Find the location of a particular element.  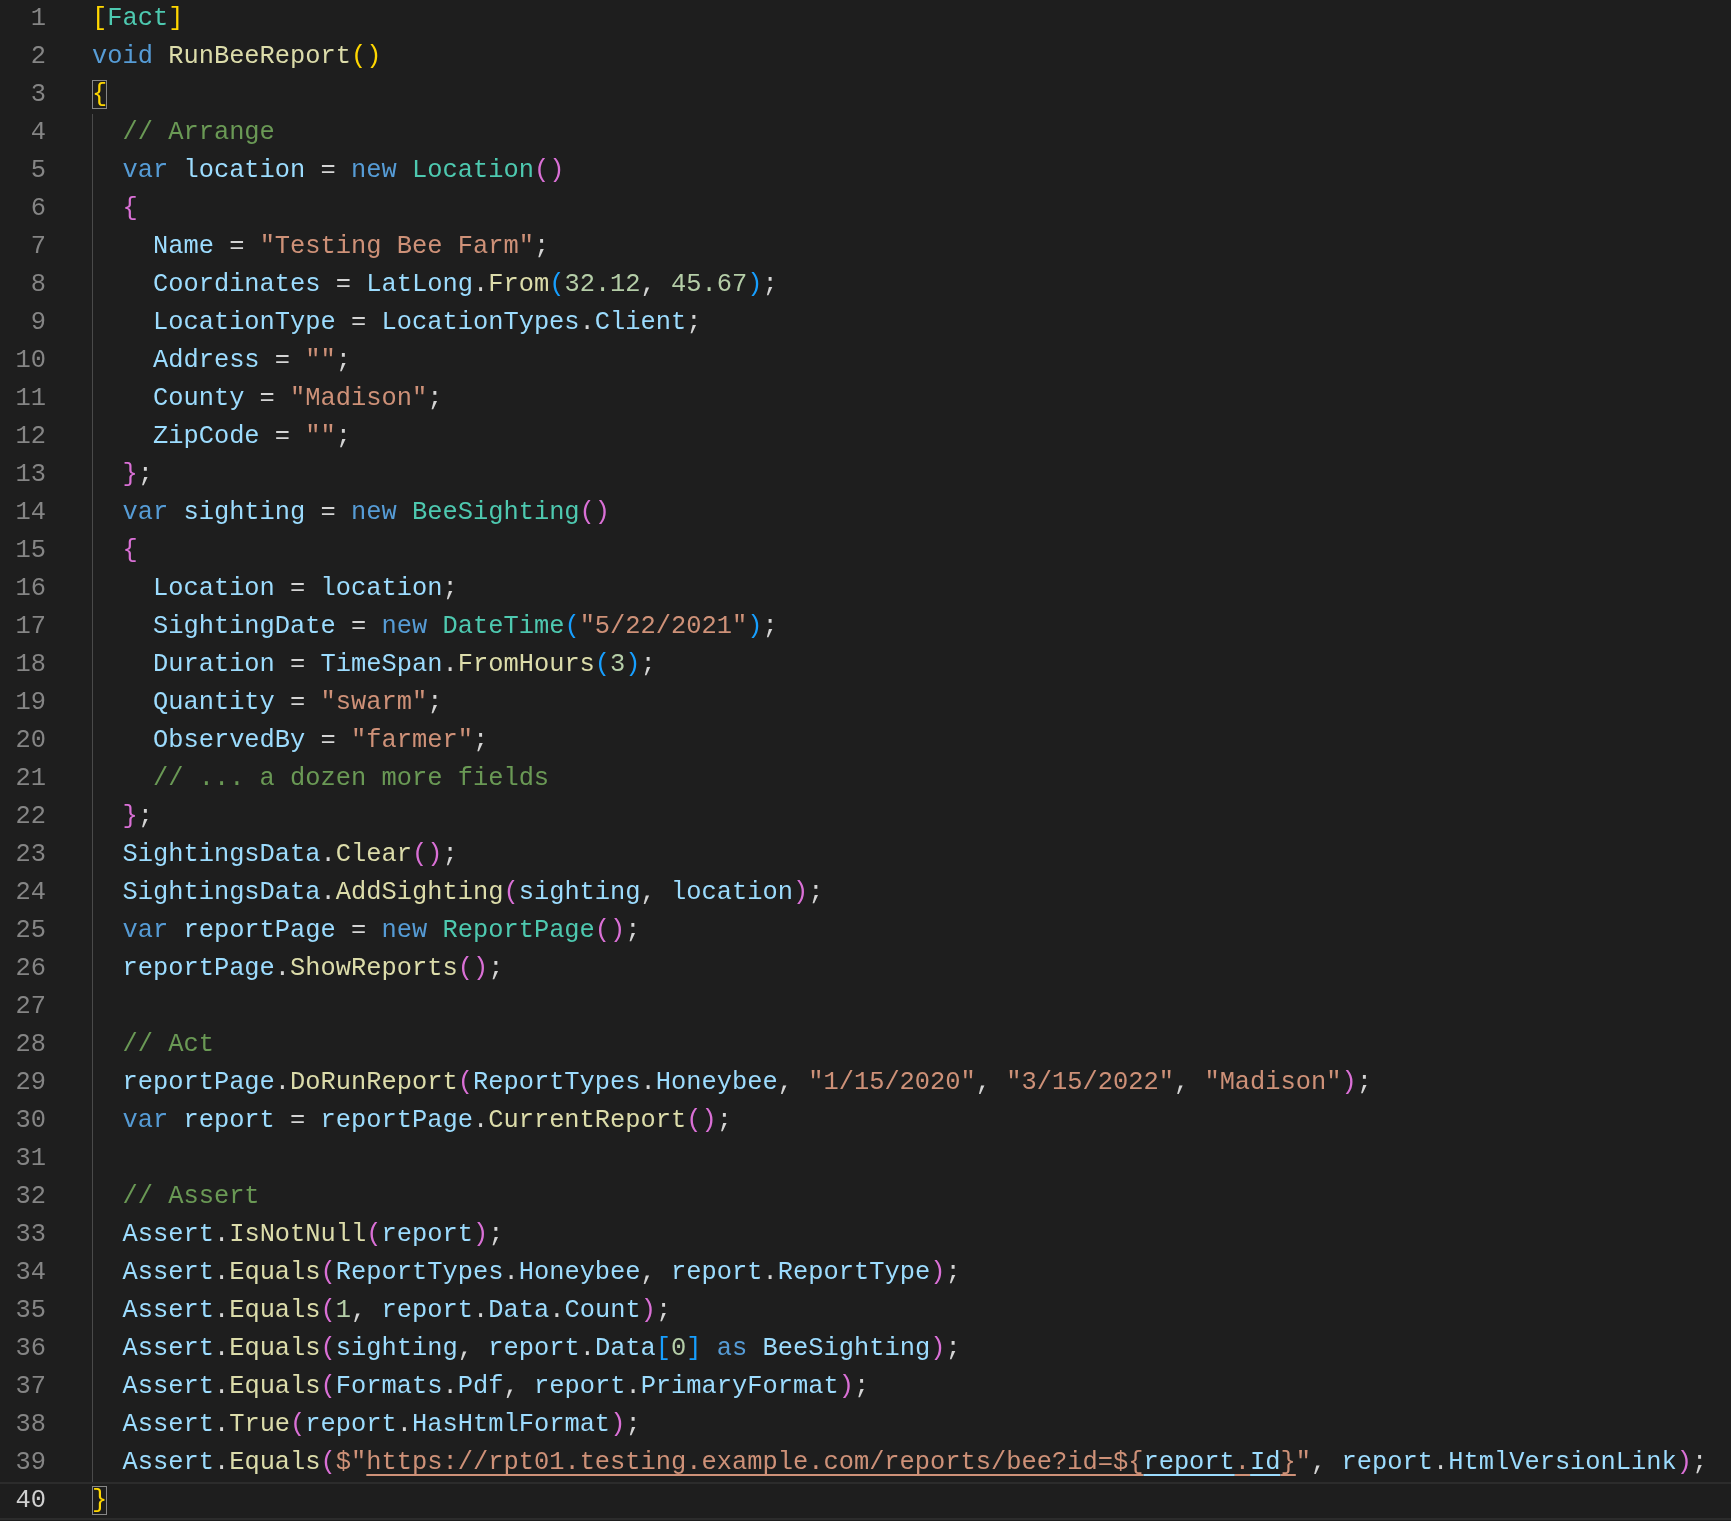

line-number: 3 is located at coordinates (37, 95).